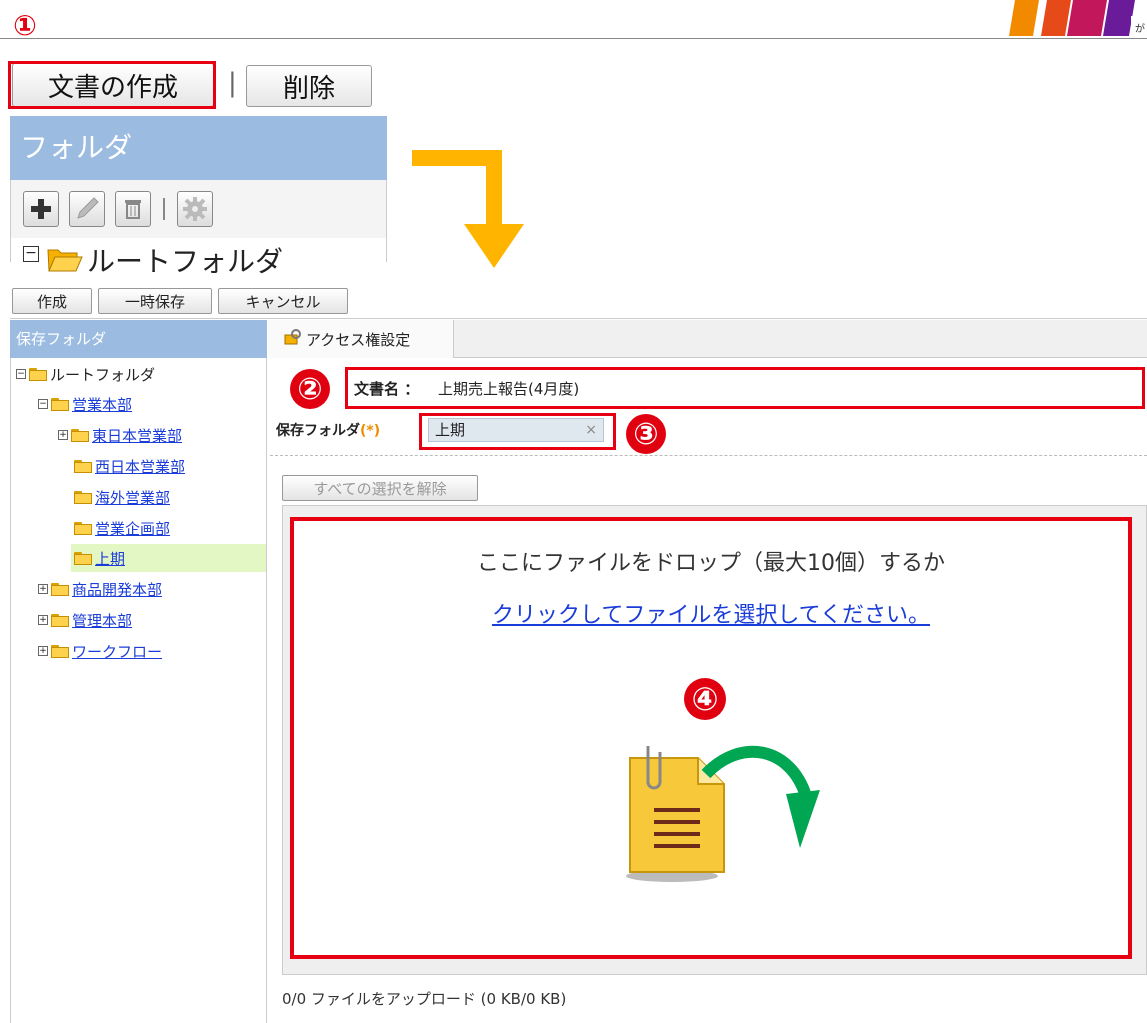  I want to click on tree-item-product-dev: + 商品開発本部, so click(100, 589).